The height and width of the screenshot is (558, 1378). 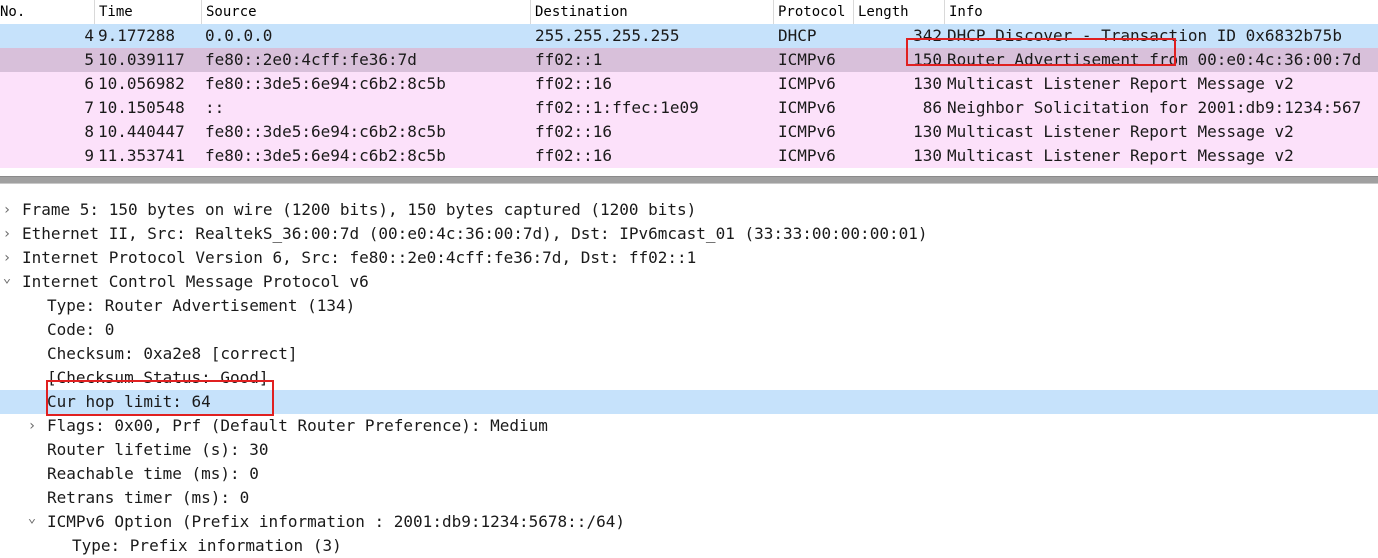 I want to click on column-header-info: Info, so click(x=1161, y=12).